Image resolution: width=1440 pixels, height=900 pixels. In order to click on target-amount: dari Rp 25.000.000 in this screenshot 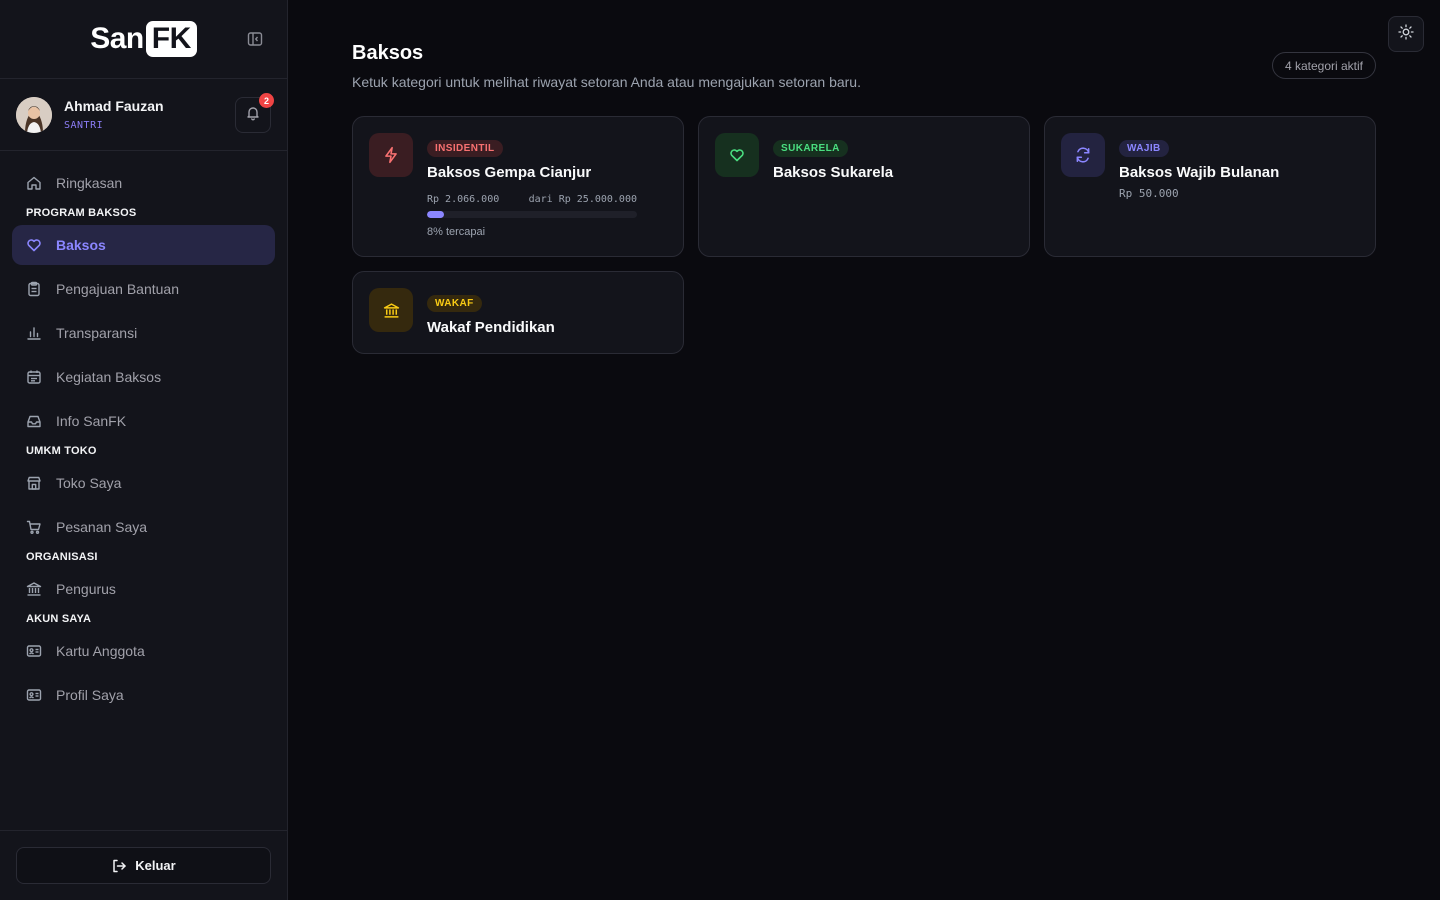, I will do `click(582, 199)`.